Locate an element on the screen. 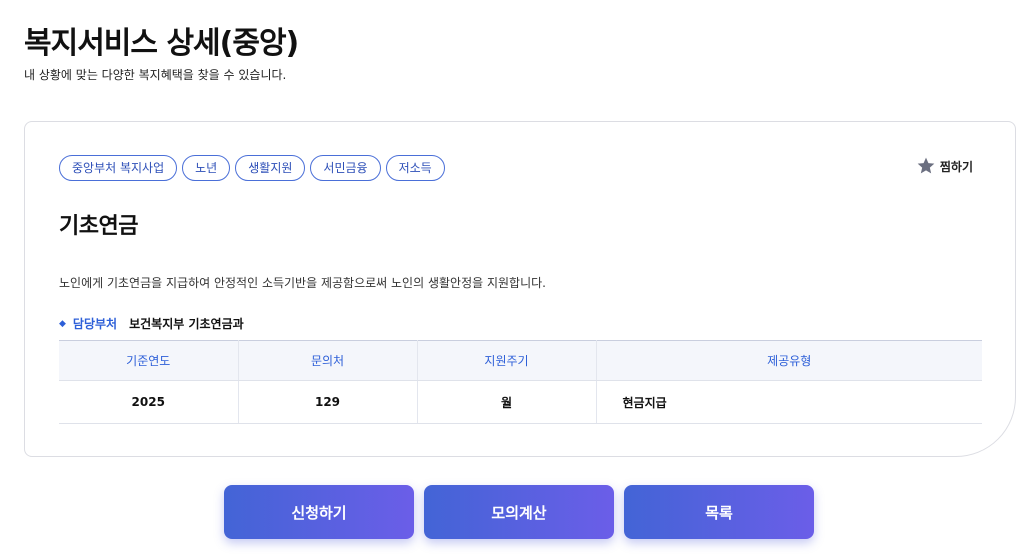  tag-list: 중앙부처 복지사업 노년 생활지원 서민금융 저소득 is located at coordinates (252, 168).